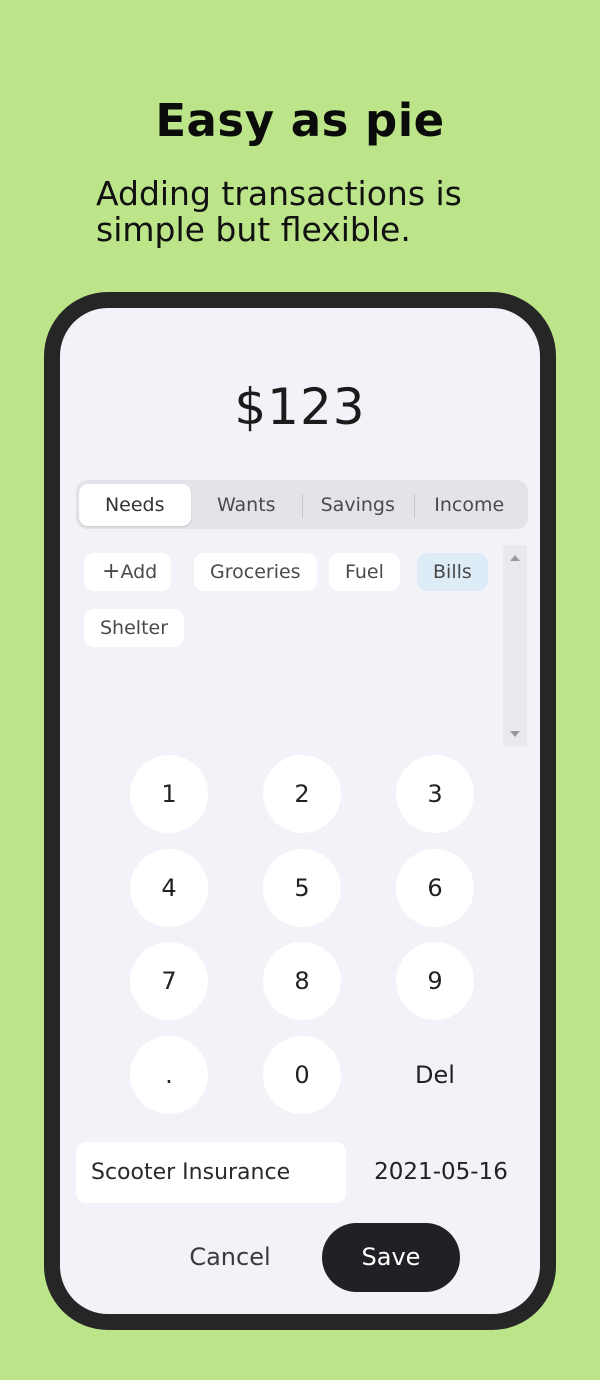  What do you see at coordinates (515, 734) in the screenshot?
I see `scroll-down-icon` at bounding box center [515, 734].